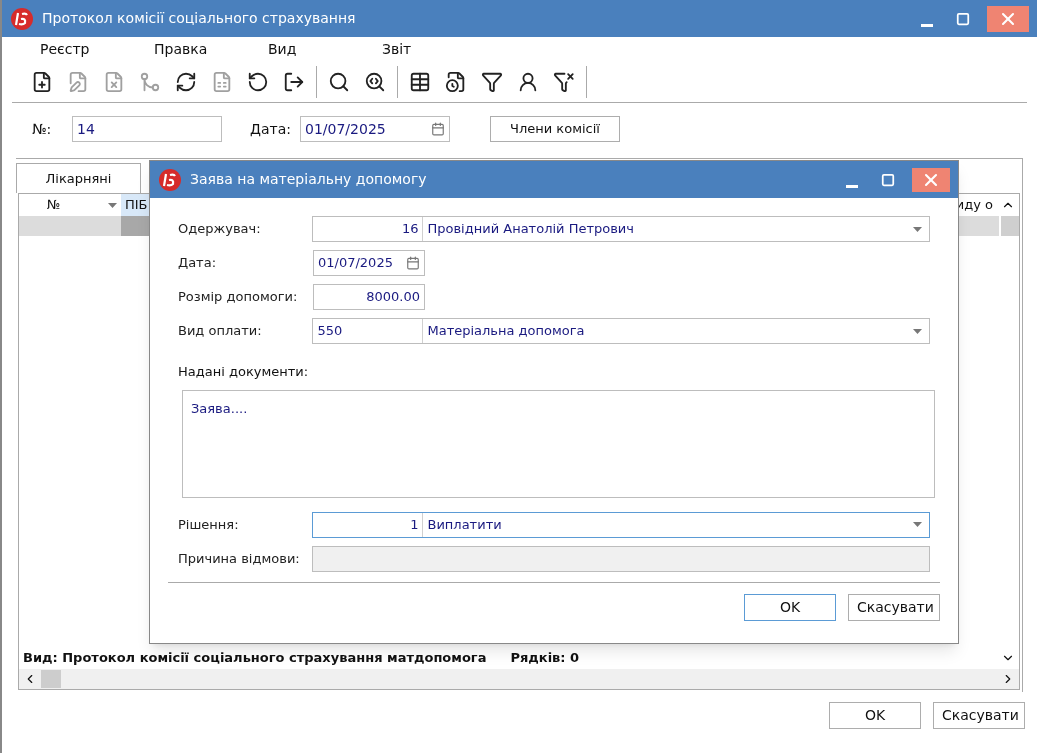 The height and width of the screenshot is (753, 1037). Describe the element at coordinates (78, 178) in the screenshot. I see `tab: Лікарняні` at that location.